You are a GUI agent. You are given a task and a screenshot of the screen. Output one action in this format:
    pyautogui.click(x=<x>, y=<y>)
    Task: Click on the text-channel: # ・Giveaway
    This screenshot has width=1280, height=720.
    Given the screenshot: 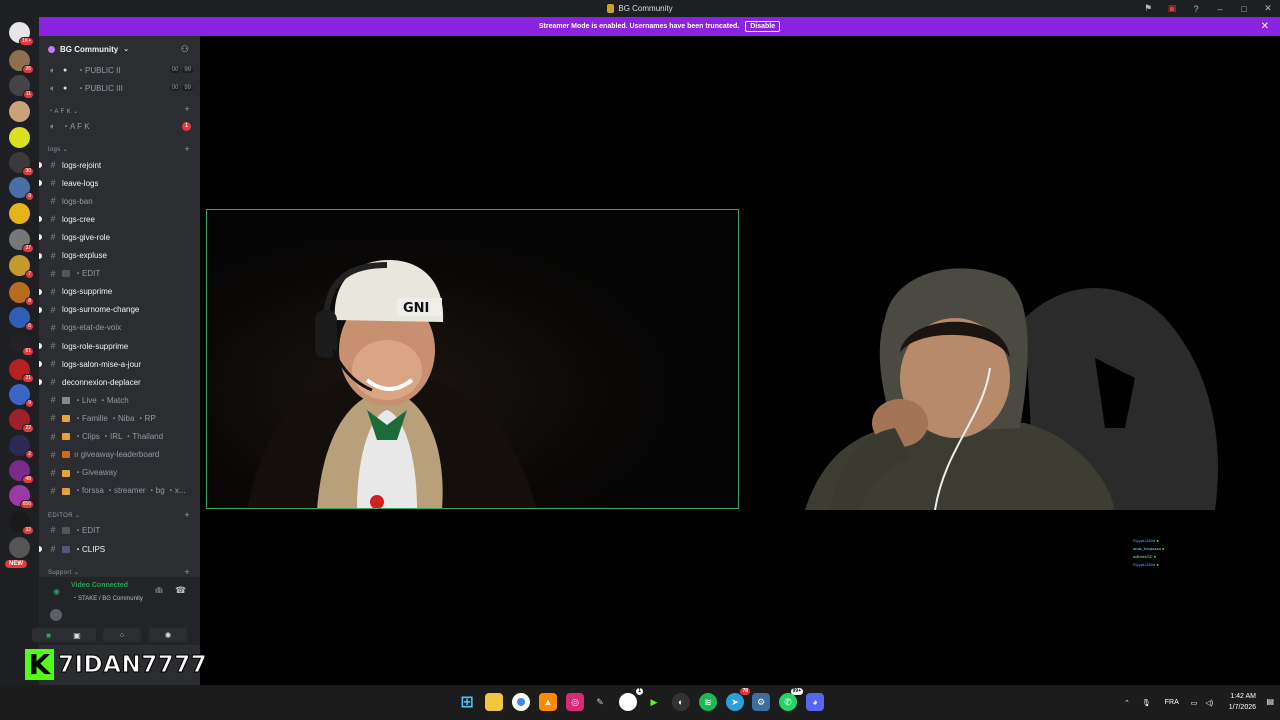 What is the action you would take?
    pyautogui.click(x=119, y=473)
    